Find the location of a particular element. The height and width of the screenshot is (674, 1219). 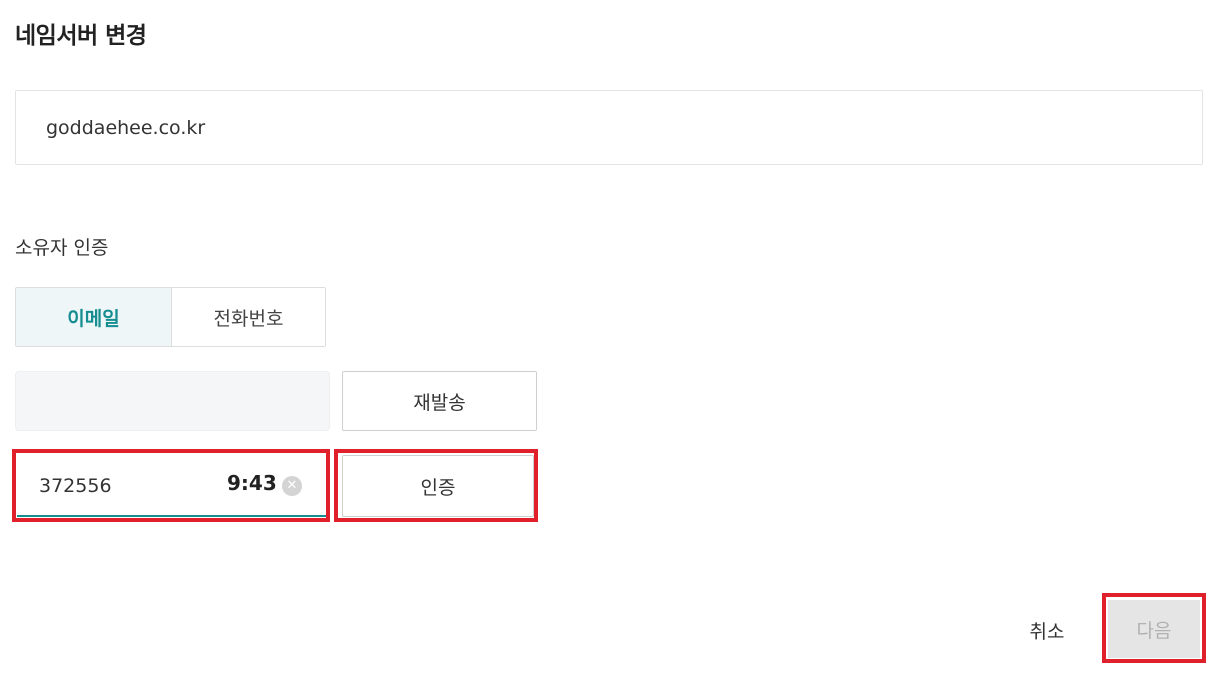

tab-email: 이메일 is located at coordinates (94, 317).